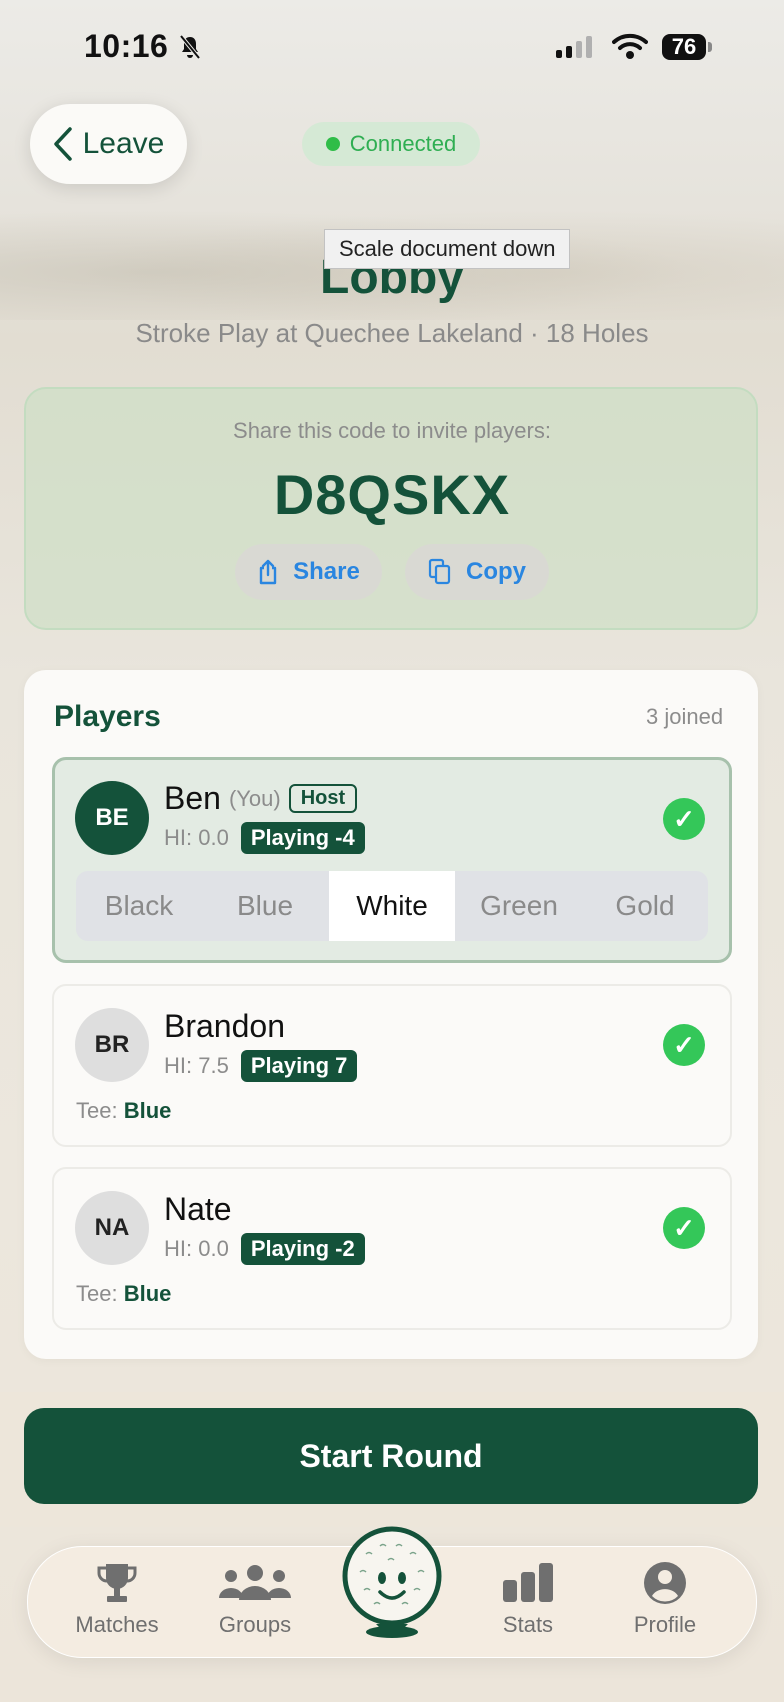 The height and width of the screenshot is (1702, 784). I want to click on tab-label: Stats, so click(528, 1624).